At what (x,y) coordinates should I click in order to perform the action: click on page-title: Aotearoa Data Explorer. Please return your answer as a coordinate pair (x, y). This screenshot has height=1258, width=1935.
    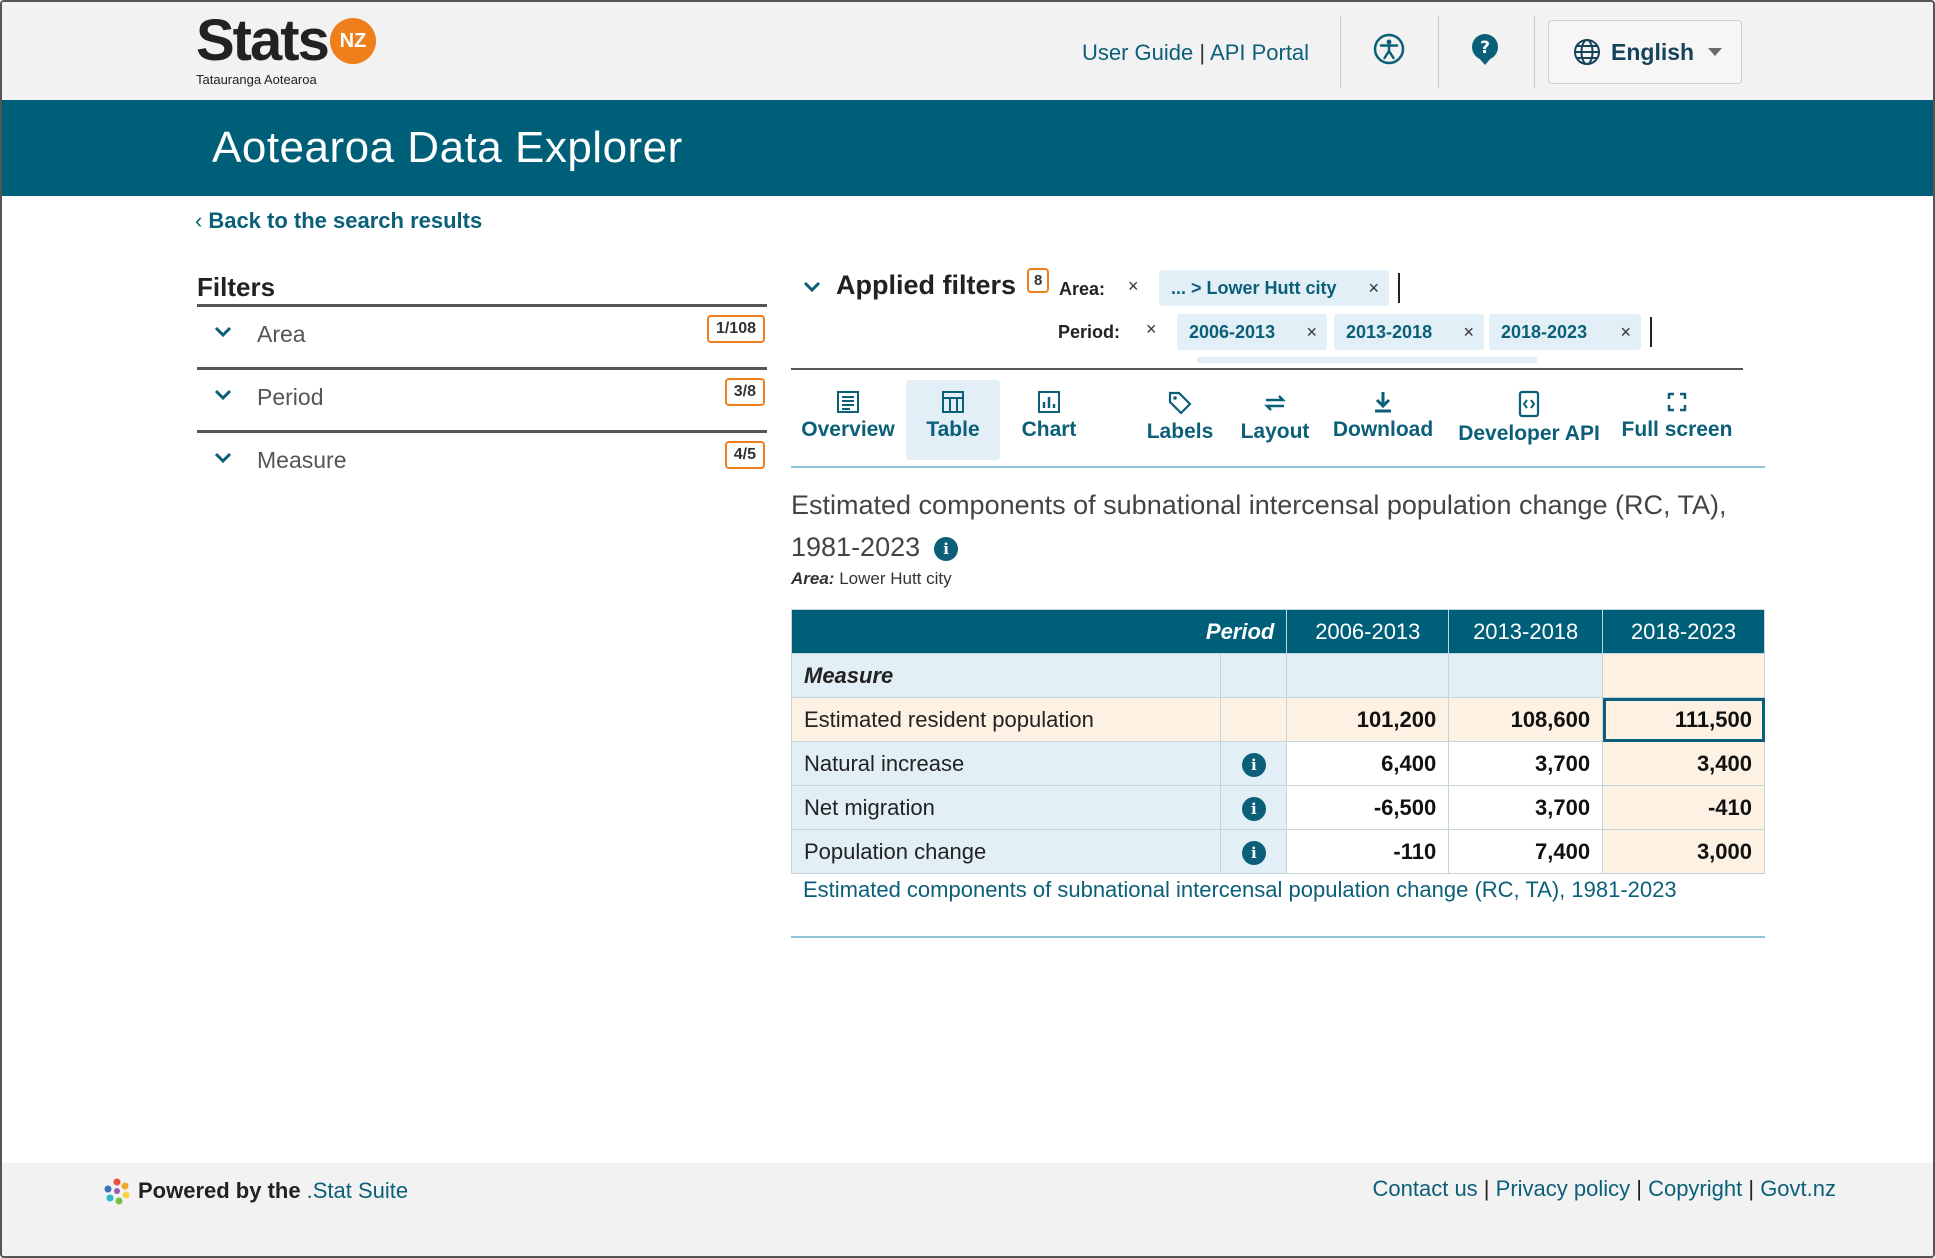
    Looking at the image, I should click on (447, 148).